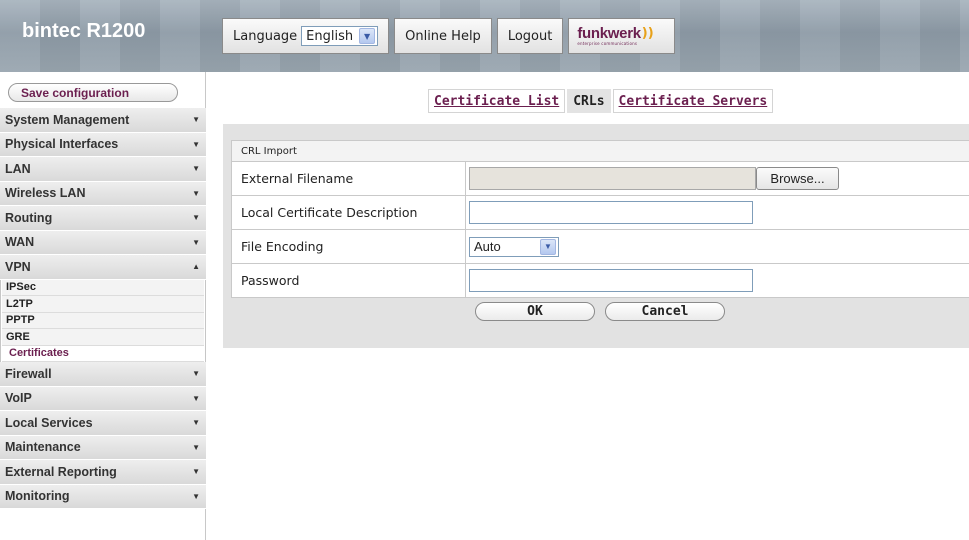 The width and height of the screenshot is (969, 540). Describe the element at coordinates (62, 144) in the screenshot. I see `sidebar-item-label: Physical Interfaces` at that location.